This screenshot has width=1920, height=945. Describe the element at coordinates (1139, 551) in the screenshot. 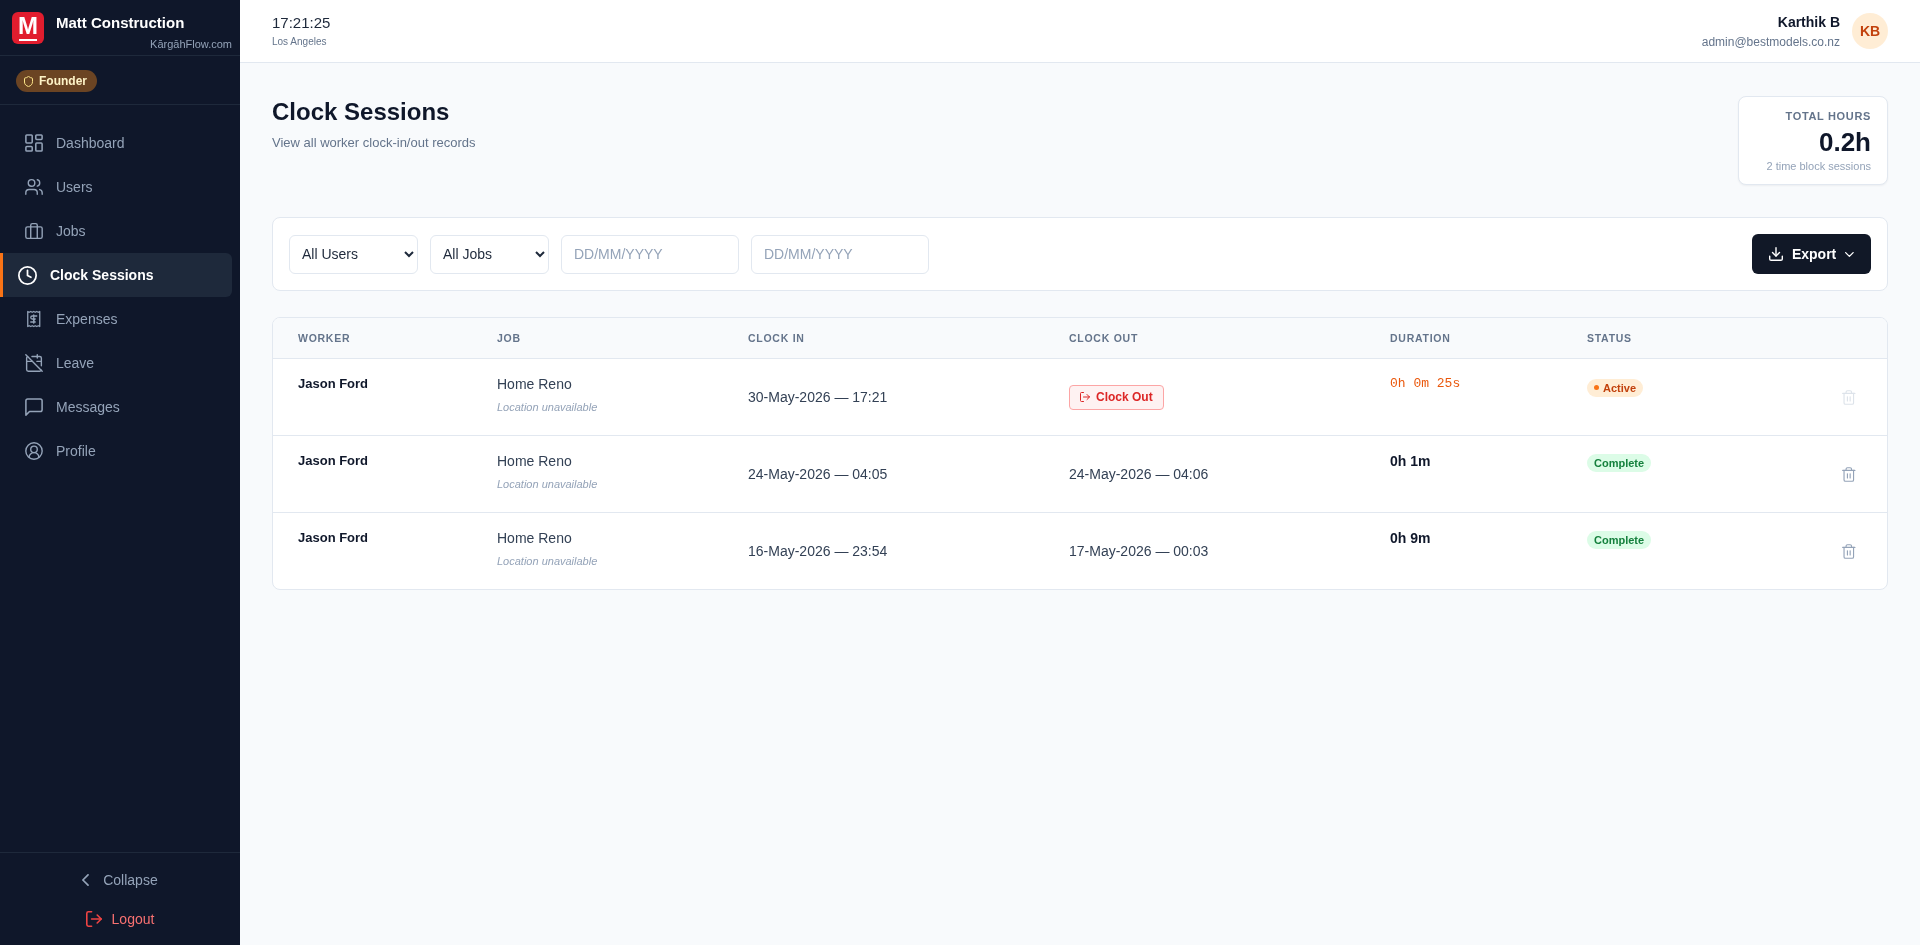

I see `clock-out-time: 17-May-2026 — 00:03` at that location.